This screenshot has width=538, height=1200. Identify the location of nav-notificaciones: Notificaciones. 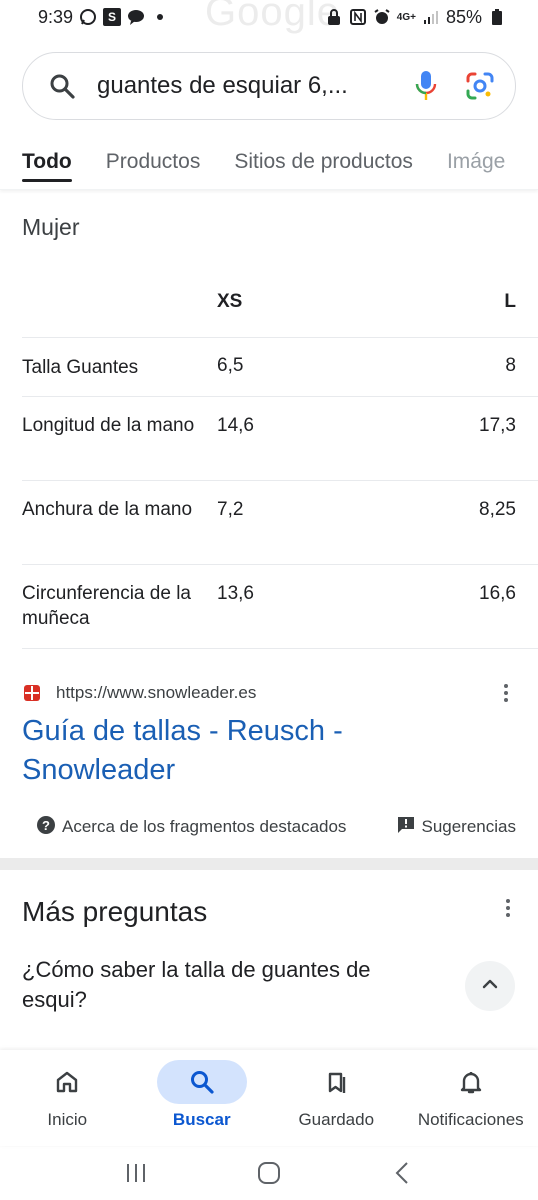
(471, 1098).